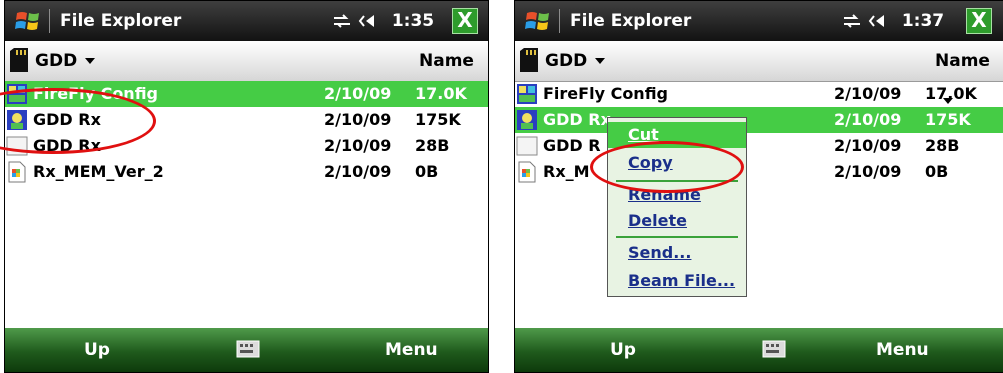  What do you see at coordinates (98, 171) in the screenshot?
I see `file-name: Rx_MEM_Ver_2` at bounding box center [98, 171].